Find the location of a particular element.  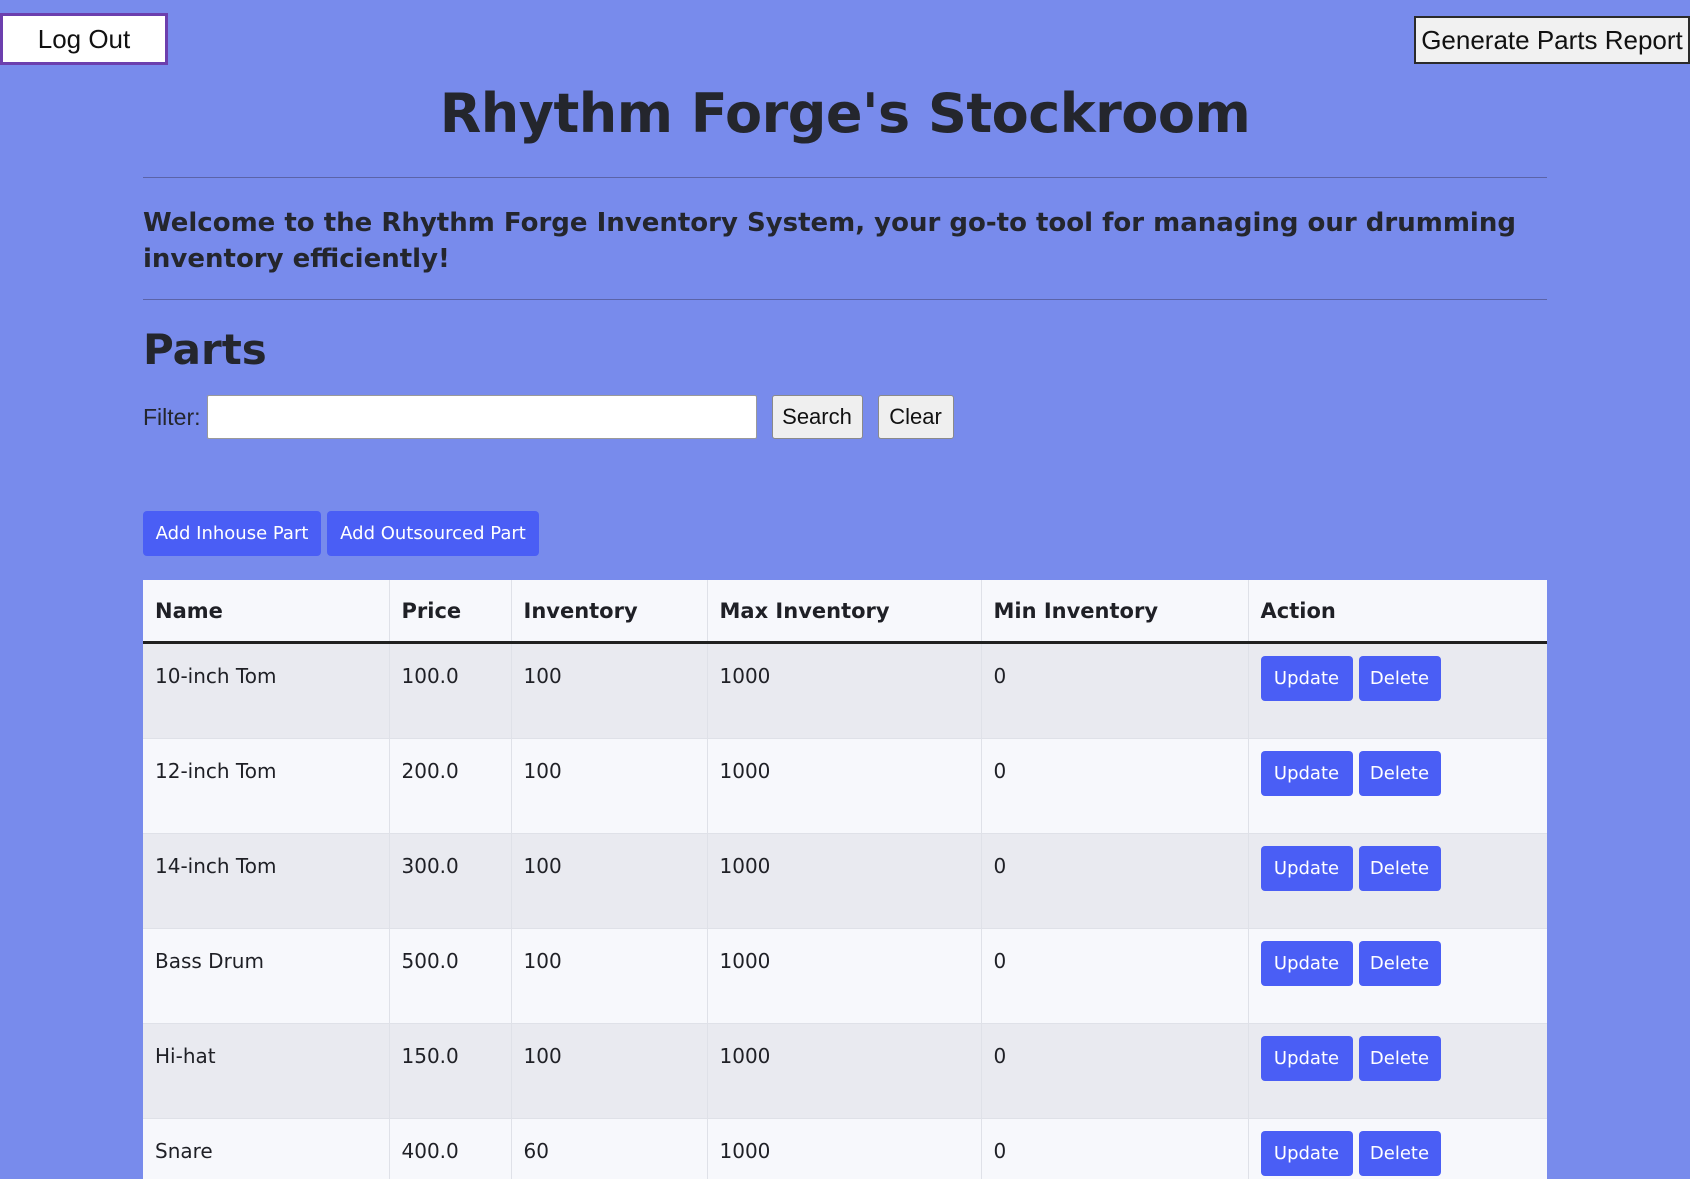

part-price: 200.0 is located at coordinates (430, 771).